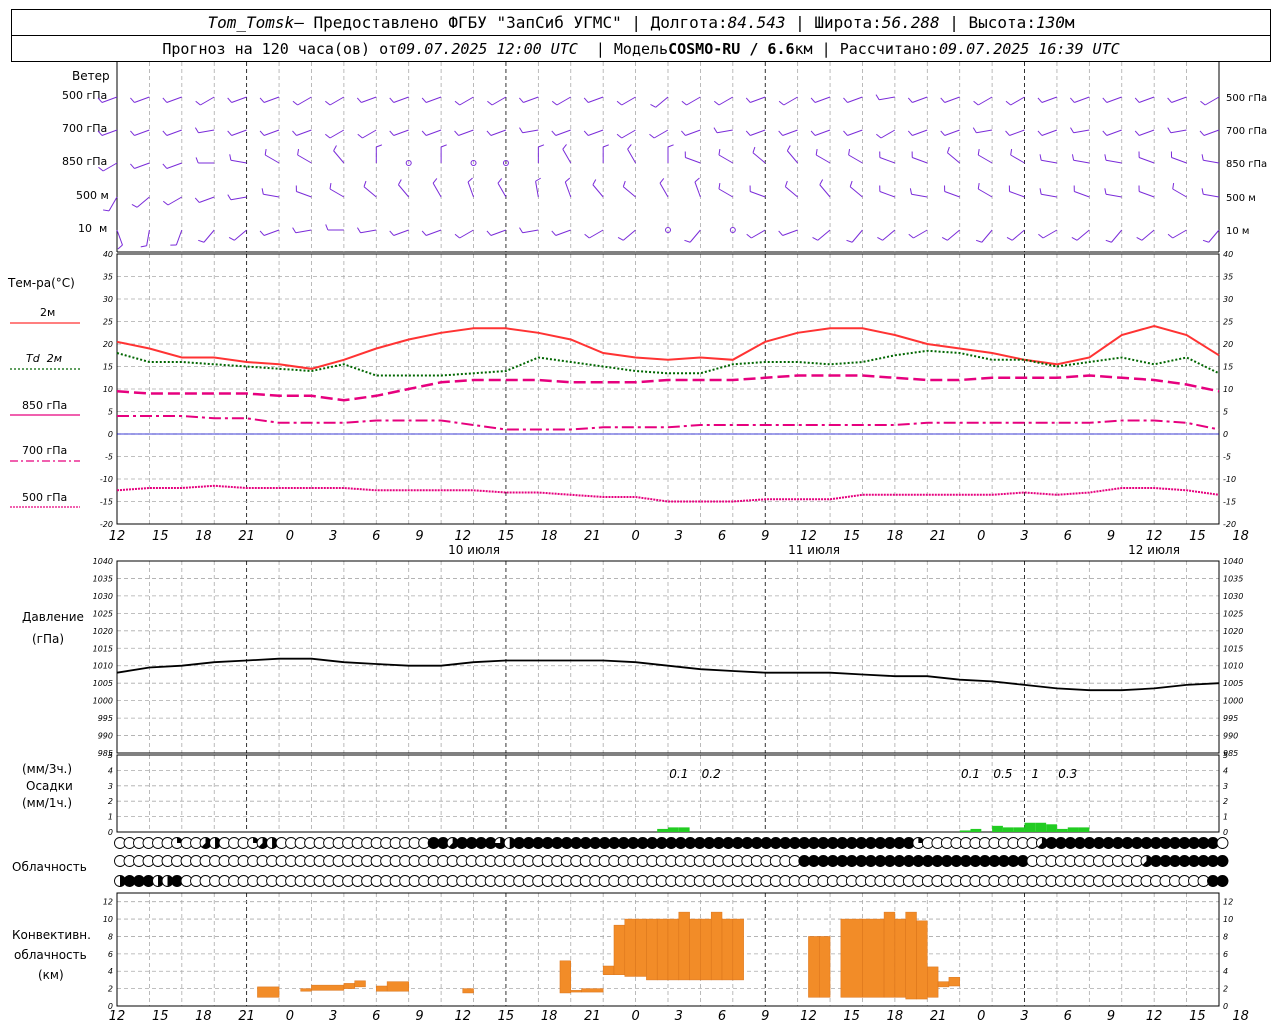  I want to click on pres-ytick-left: 1005, so click(103, 683).